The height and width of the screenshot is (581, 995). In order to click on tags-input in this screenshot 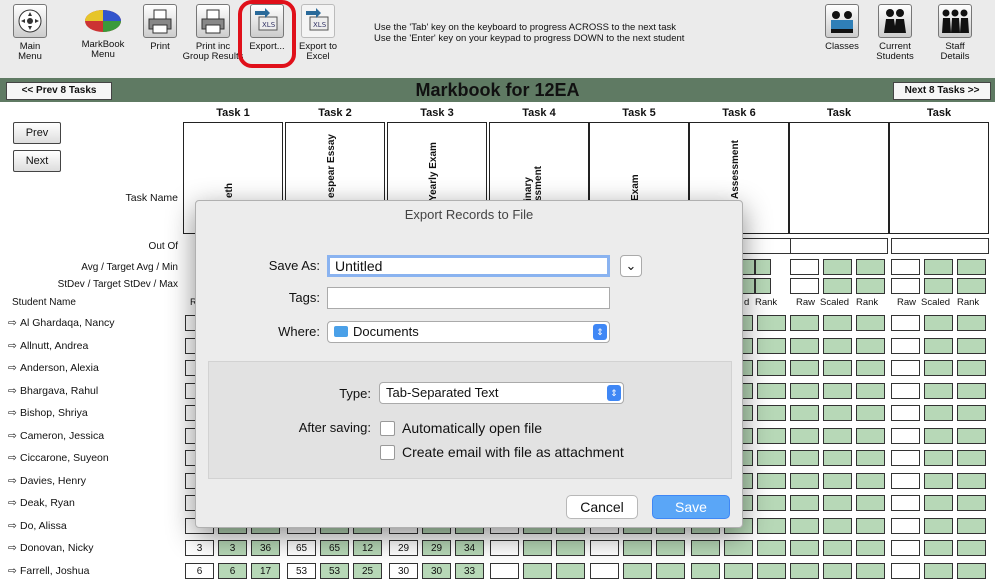, I will do `click(468, 298)`.